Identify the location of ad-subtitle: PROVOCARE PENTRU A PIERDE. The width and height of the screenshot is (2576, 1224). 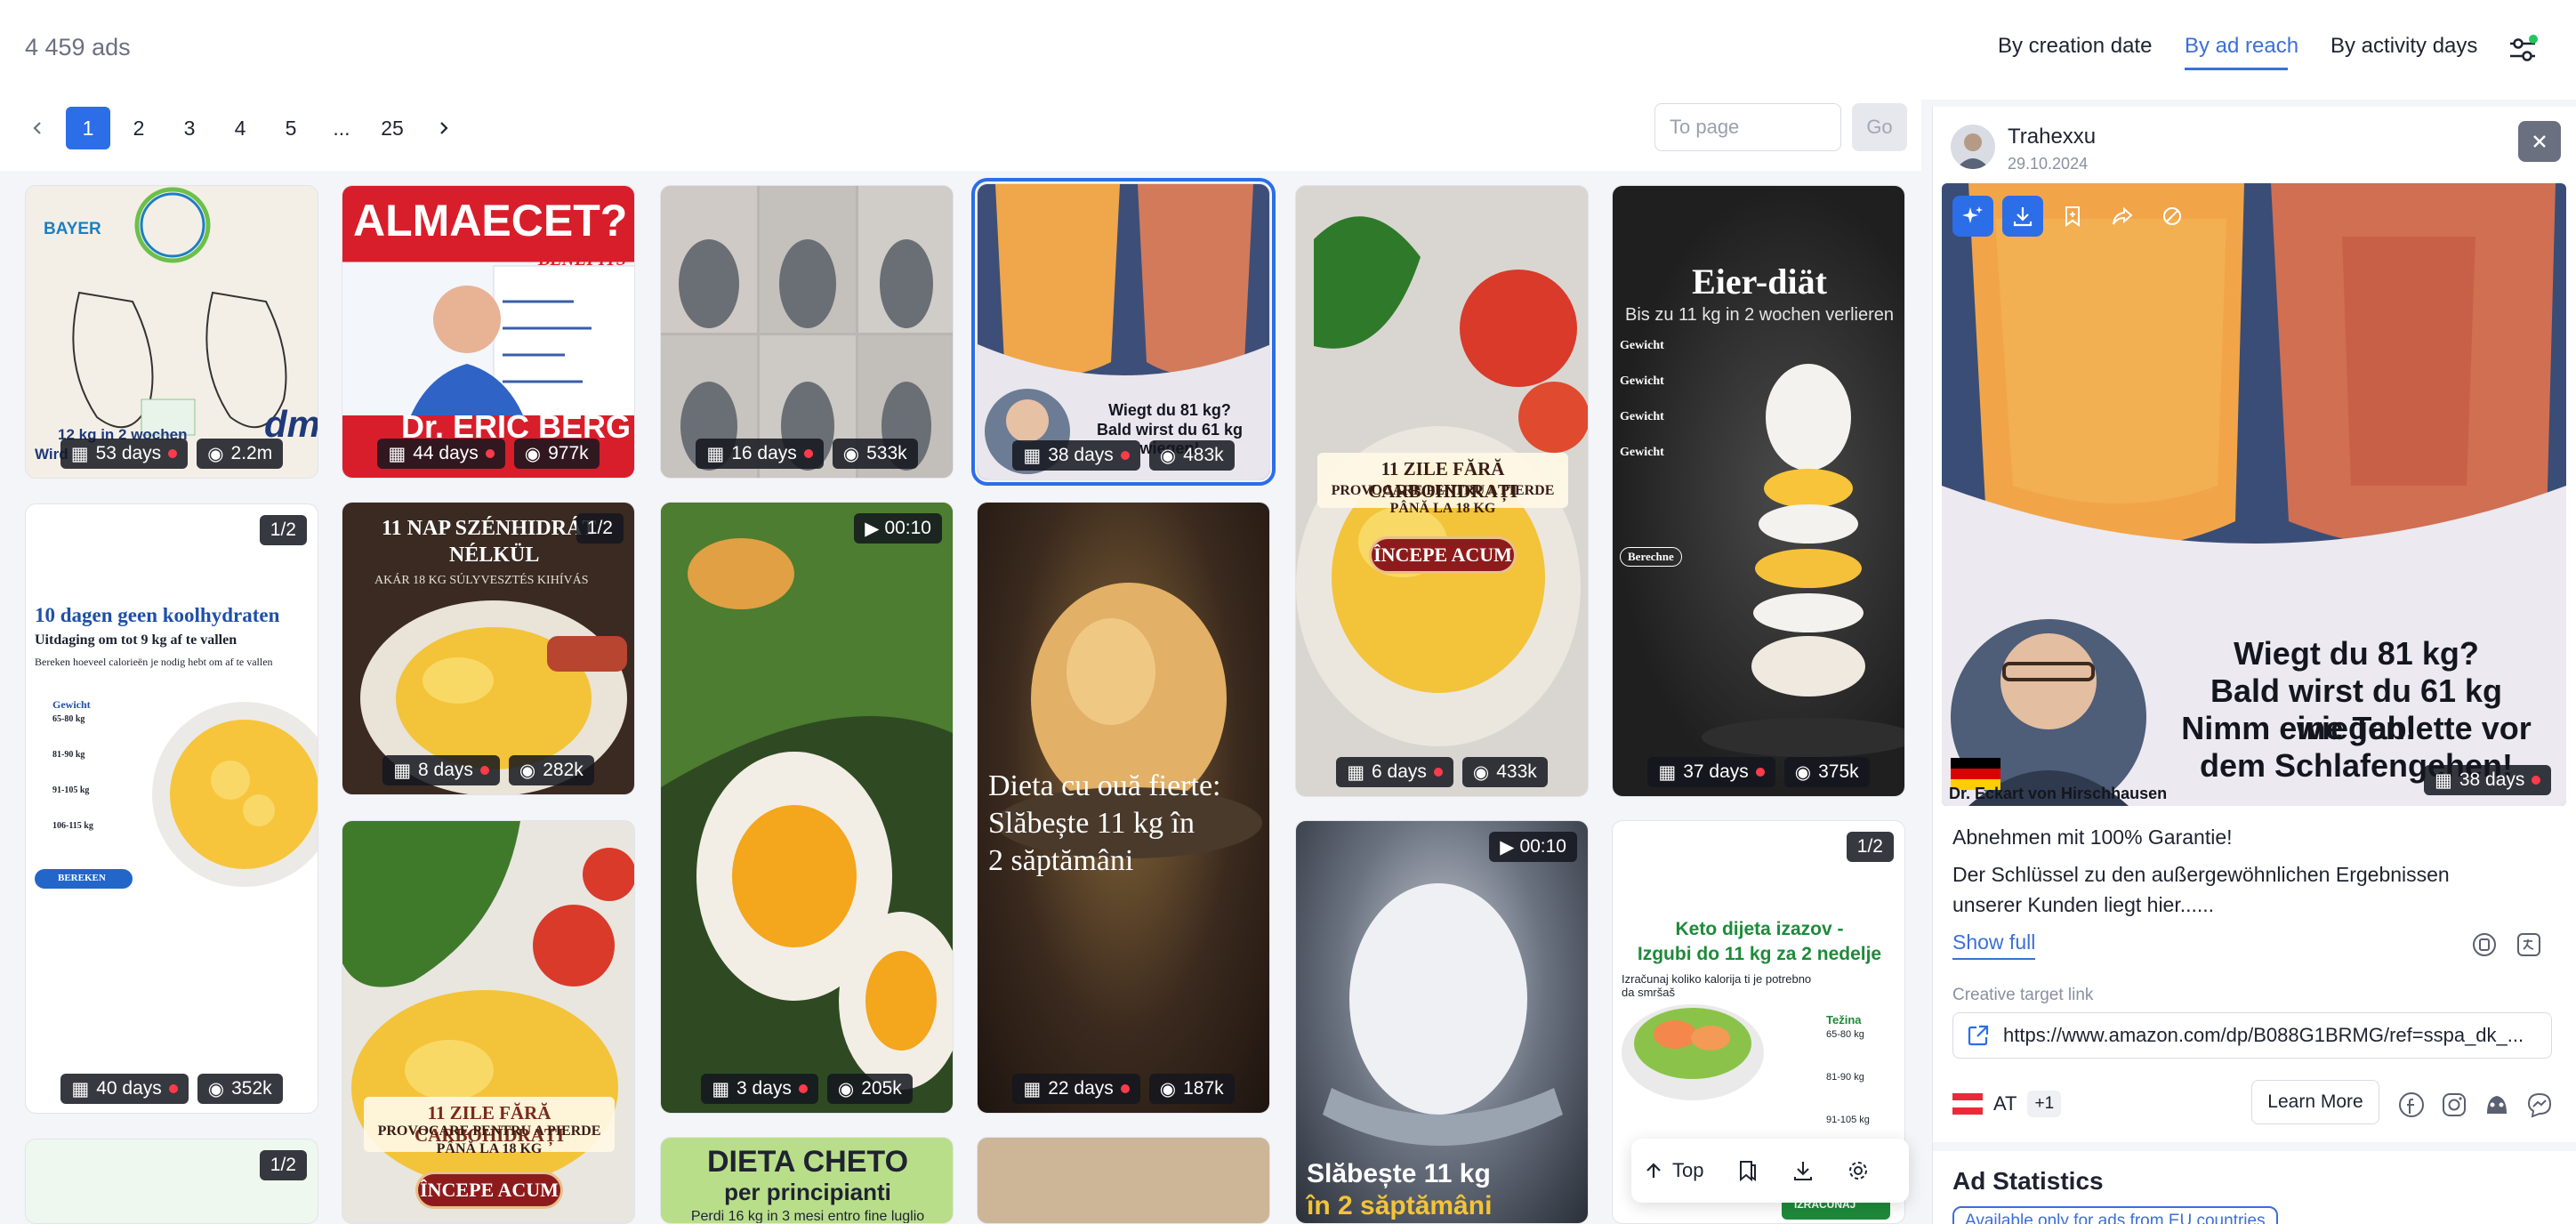
(489, 1131).